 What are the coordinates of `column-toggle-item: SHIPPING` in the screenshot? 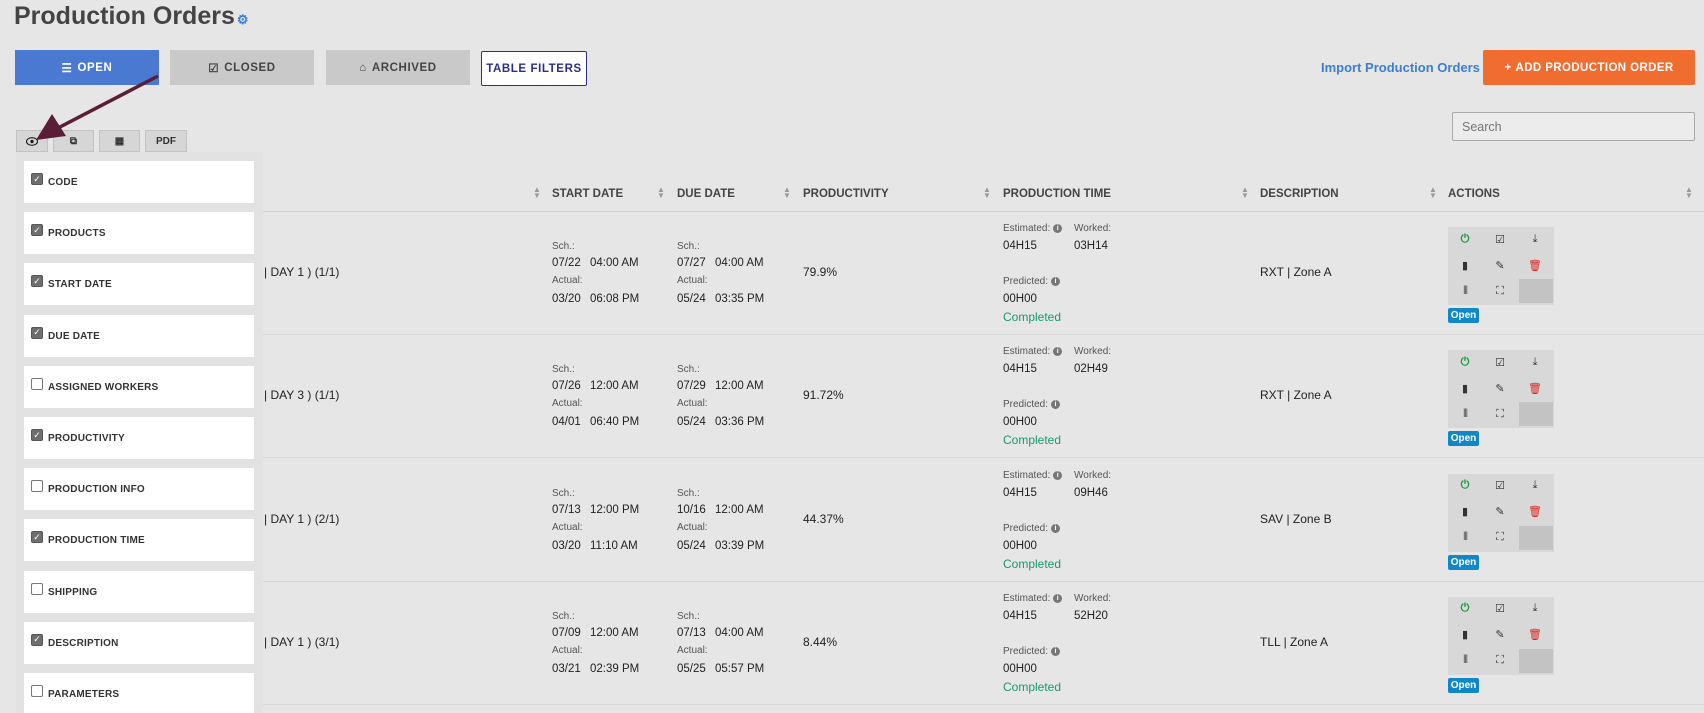 It's located at (139, 591).